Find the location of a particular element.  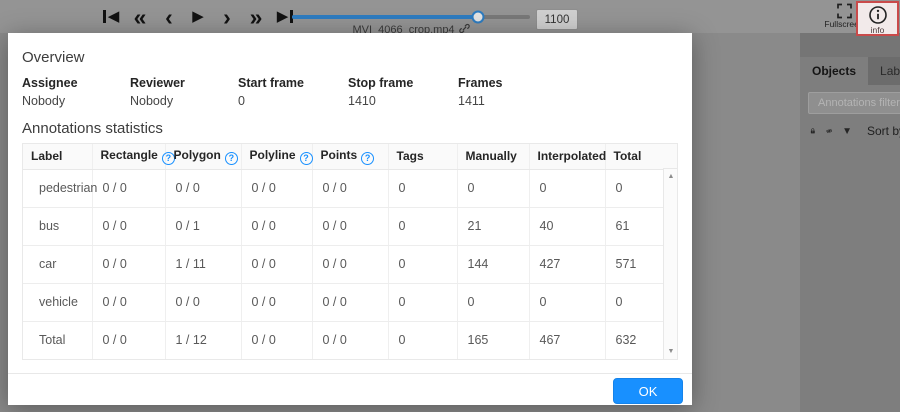

field-reviewer-value: Nobody is located at coordinates (152, 101).